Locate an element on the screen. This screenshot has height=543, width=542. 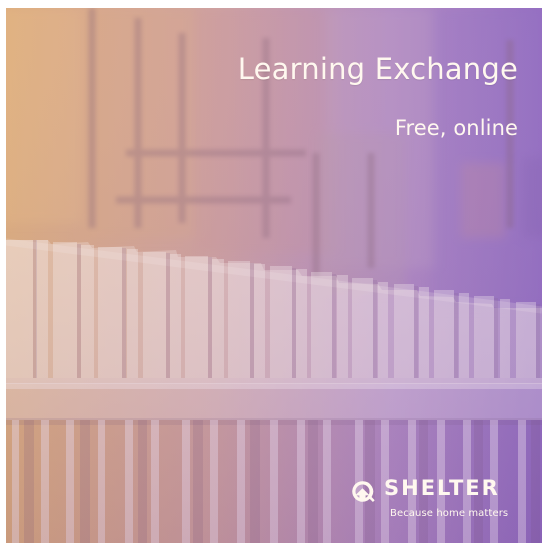
artwork-headline: Learning Exchange is located at coordinates (377, 69).